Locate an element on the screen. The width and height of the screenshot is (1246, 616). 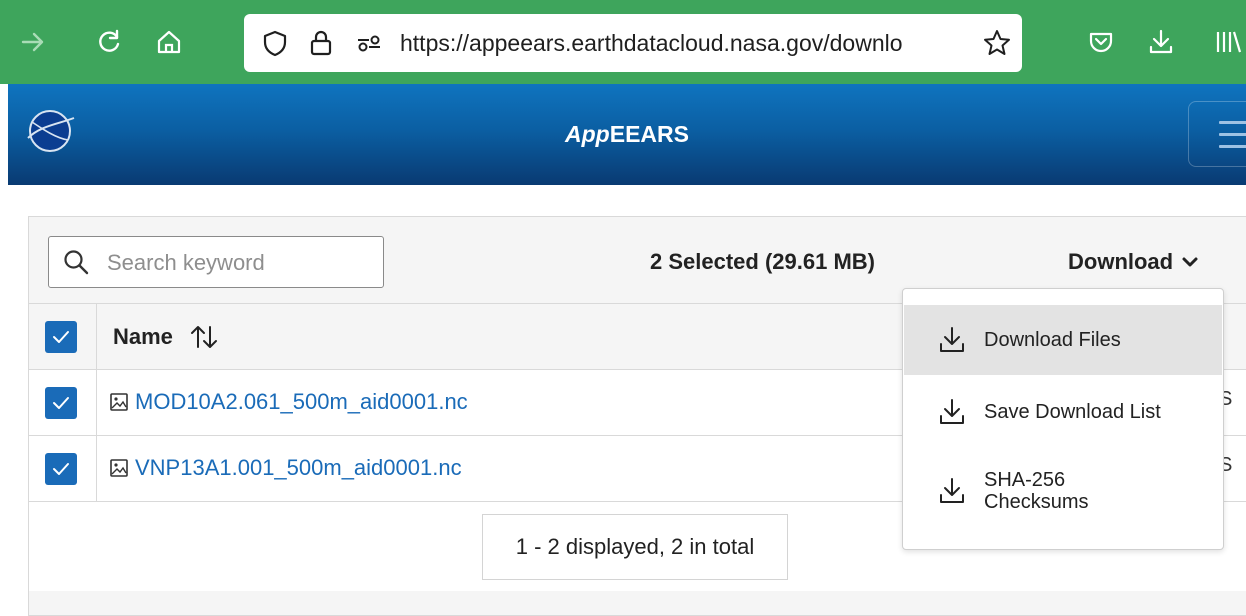
forward-button is located at coordinates (33, 42).